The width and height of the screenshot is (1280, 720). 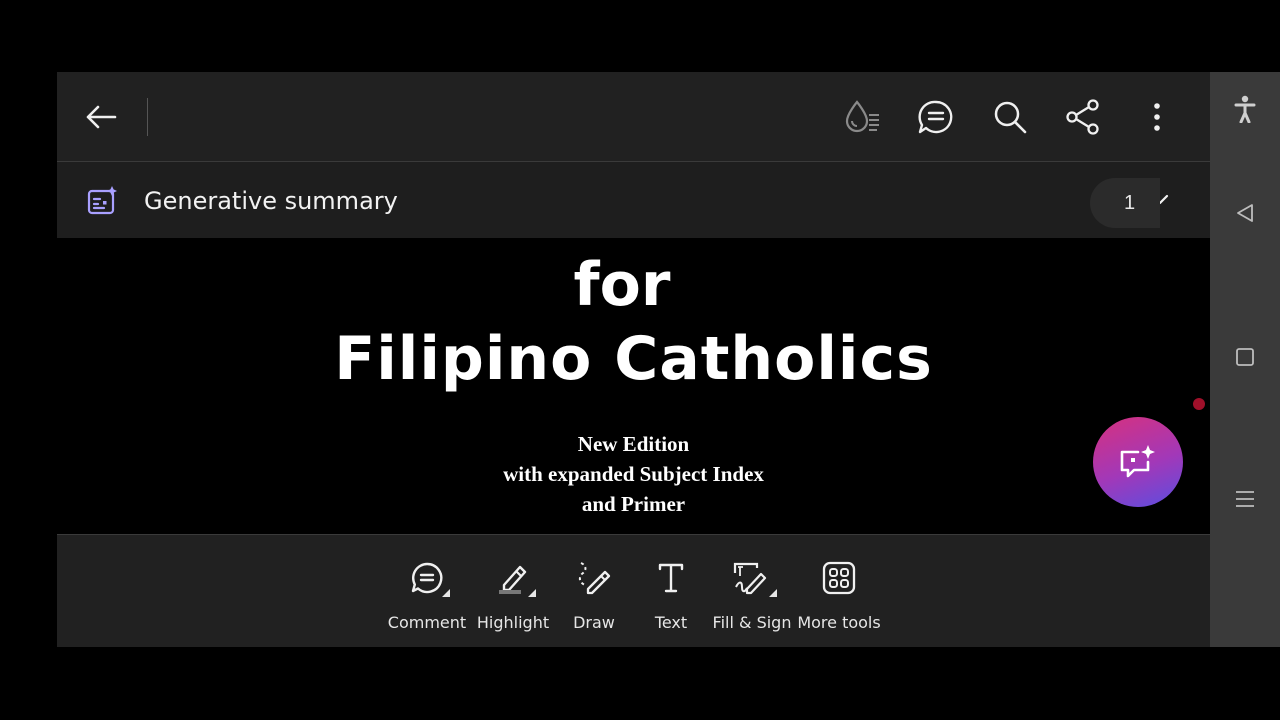 What do you see at coordinates (1083, 117) in the screenshot?
I see `share-icon` at bounding box center [1083, 117].